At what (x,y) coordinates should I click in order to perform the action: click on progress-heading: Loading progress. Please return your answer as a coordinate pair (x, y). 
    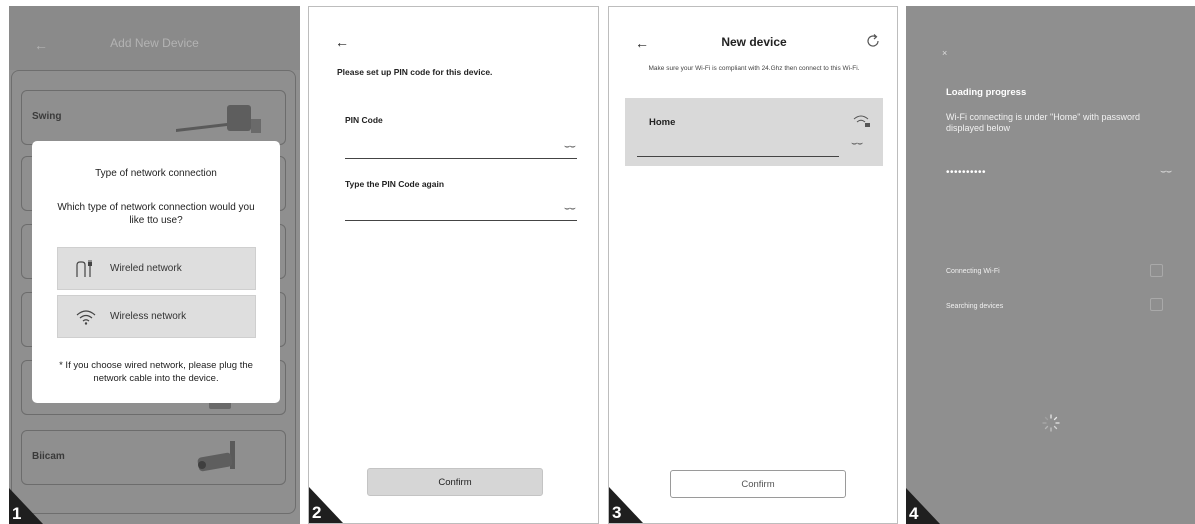
    Looking at the image, I should click on (986, 92).